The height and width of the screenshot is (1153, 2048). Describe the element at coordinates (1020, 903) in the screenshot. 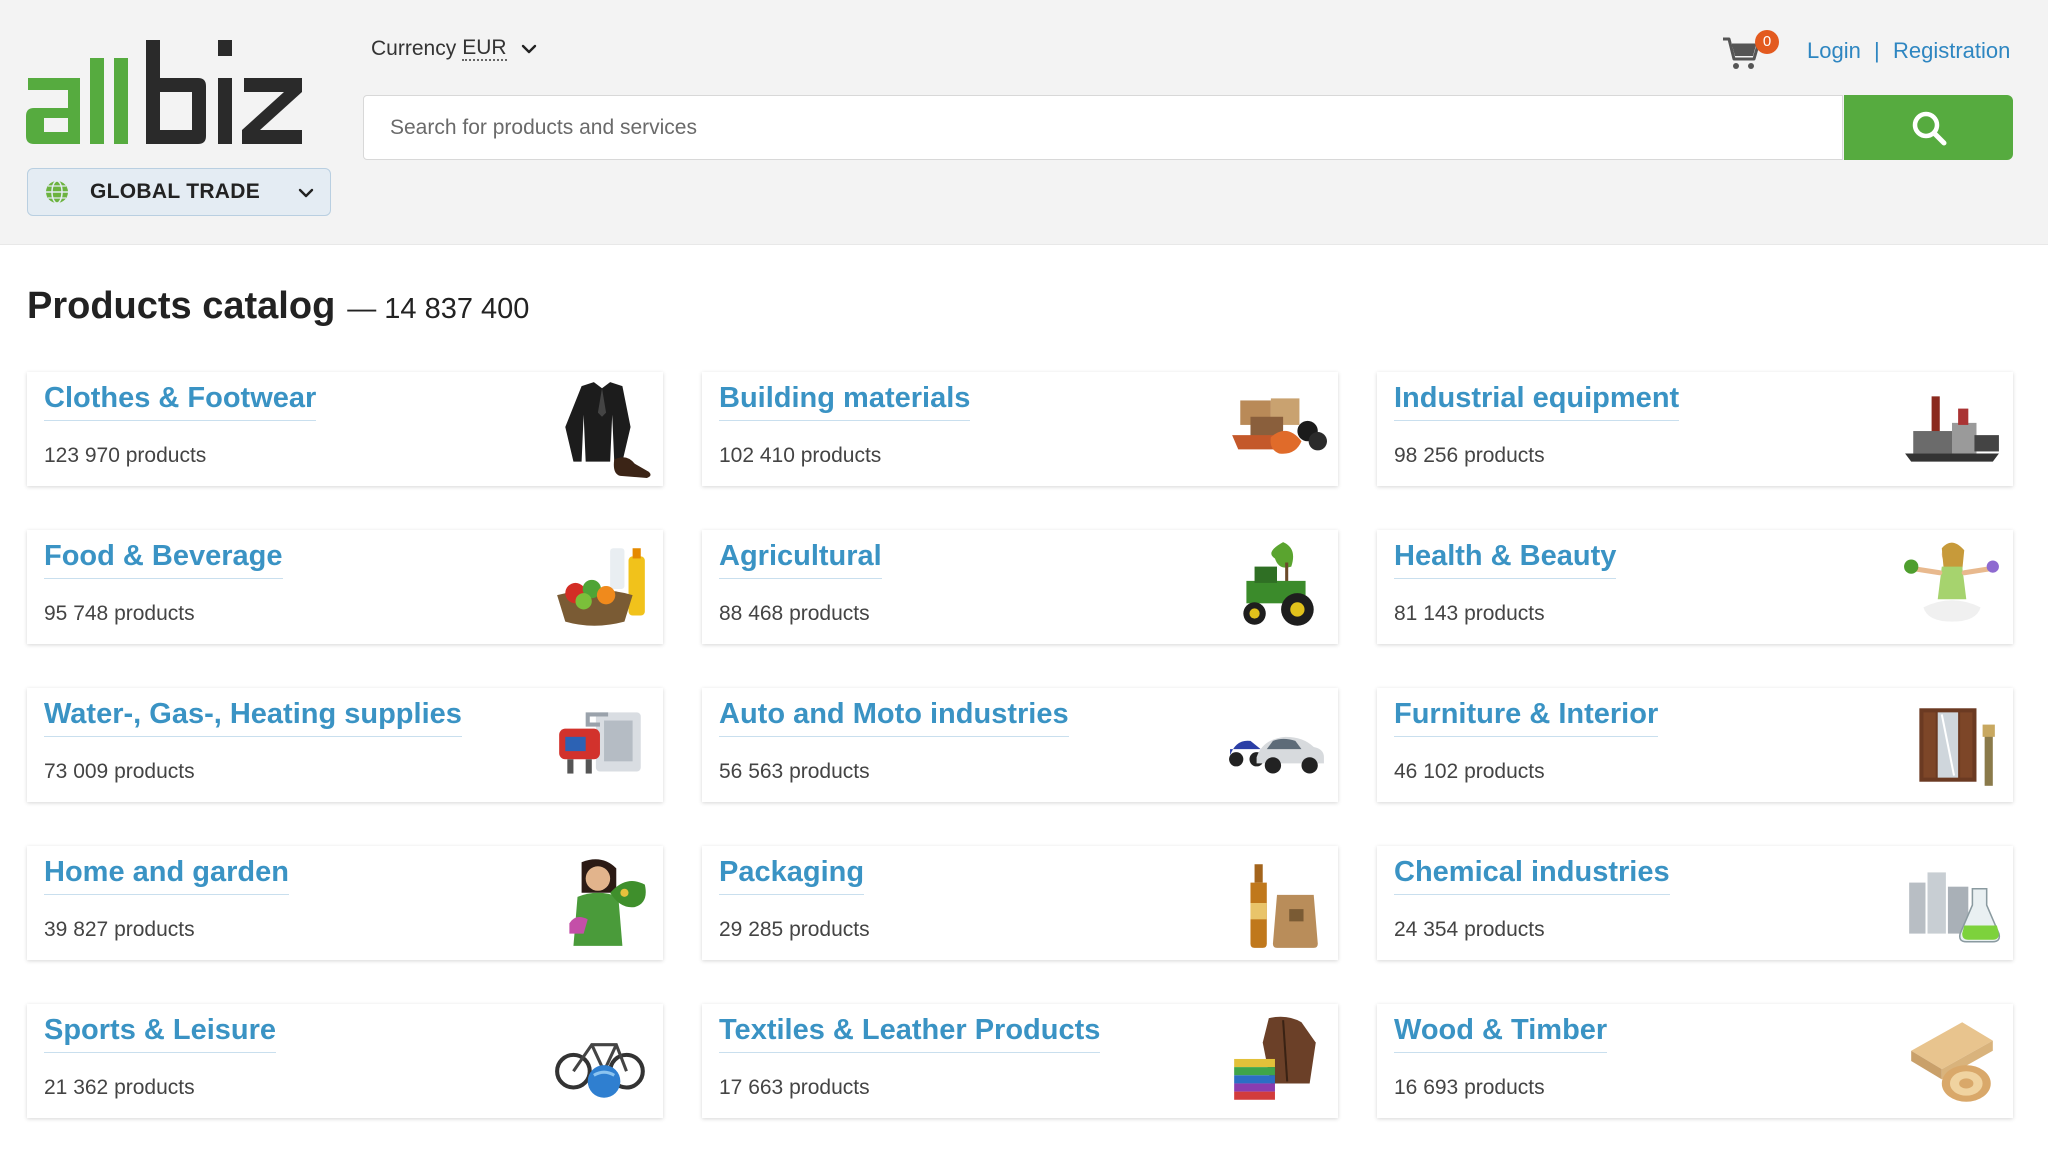

I see `category-card: Packaging 29 285 products` at that location.